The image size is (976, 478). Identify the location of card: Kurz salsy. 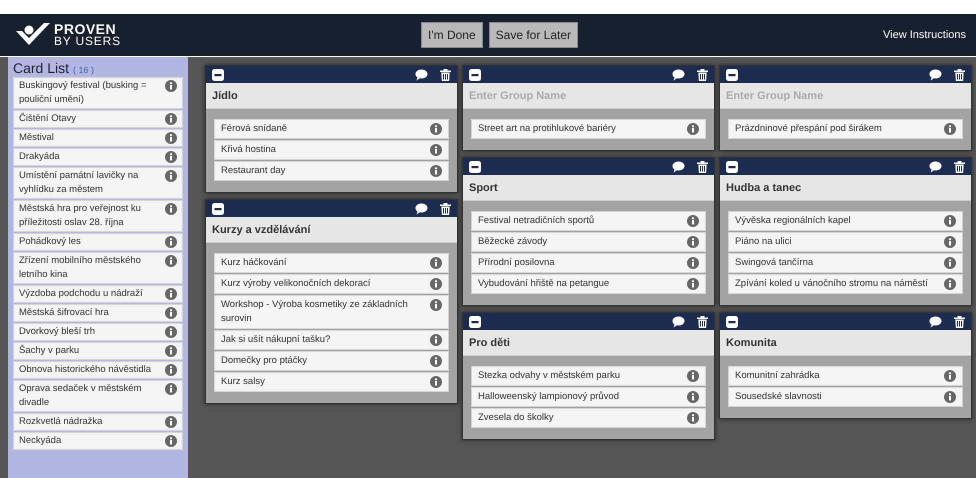
(331, 382).